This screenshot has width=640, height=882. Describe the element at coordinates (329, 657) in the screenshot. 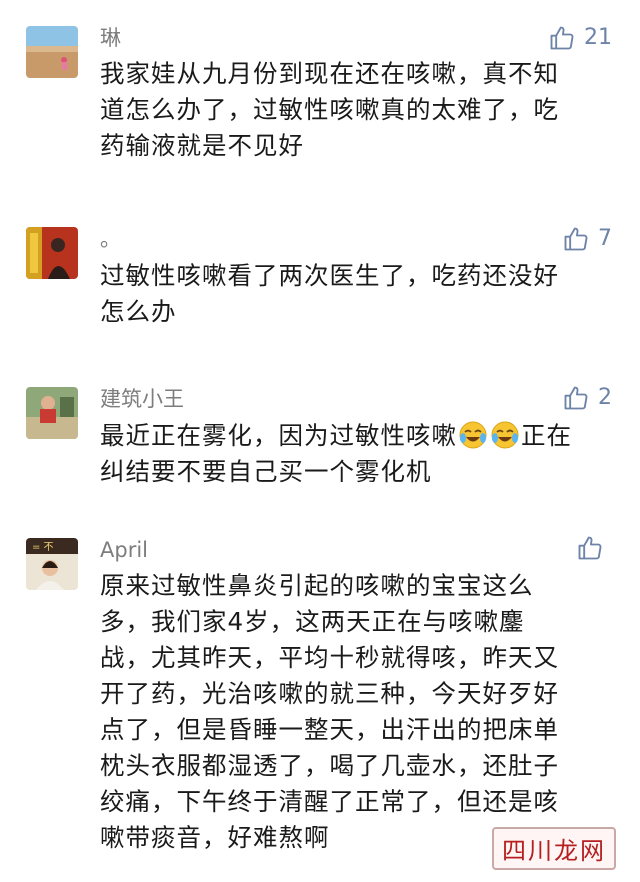

I see `comment-line: 战，尤其昨天，平均十秒就得咳，昨天又` at that location.